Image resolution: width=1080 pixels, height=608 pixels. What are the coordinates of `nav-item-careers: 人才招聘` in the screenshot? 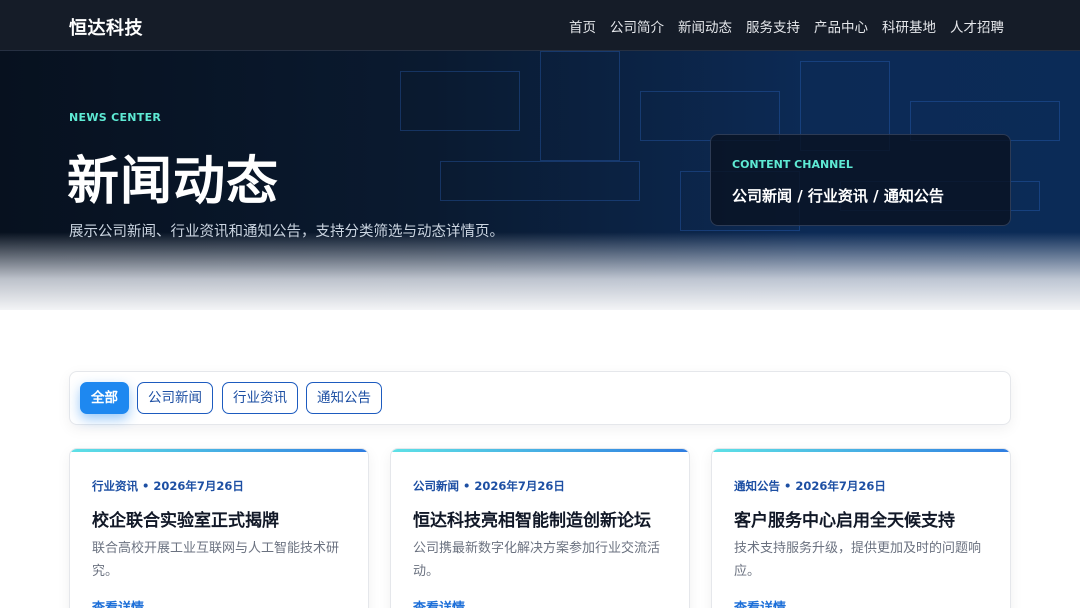 It's located at (977, 26).